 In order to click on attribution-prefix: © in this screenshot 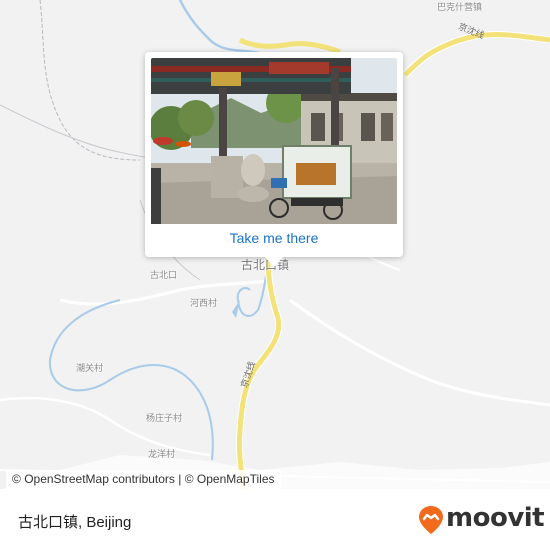, I will do `click(18, 479)`.